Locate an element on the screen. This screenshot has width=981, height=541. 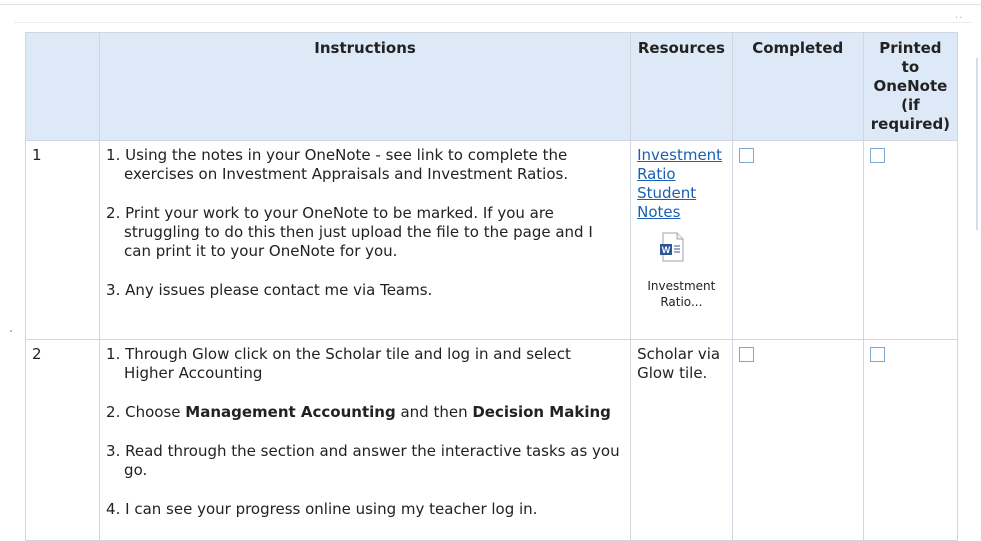
resource-text: Scholar via Glow tile. is located at coordinates (679, 363).